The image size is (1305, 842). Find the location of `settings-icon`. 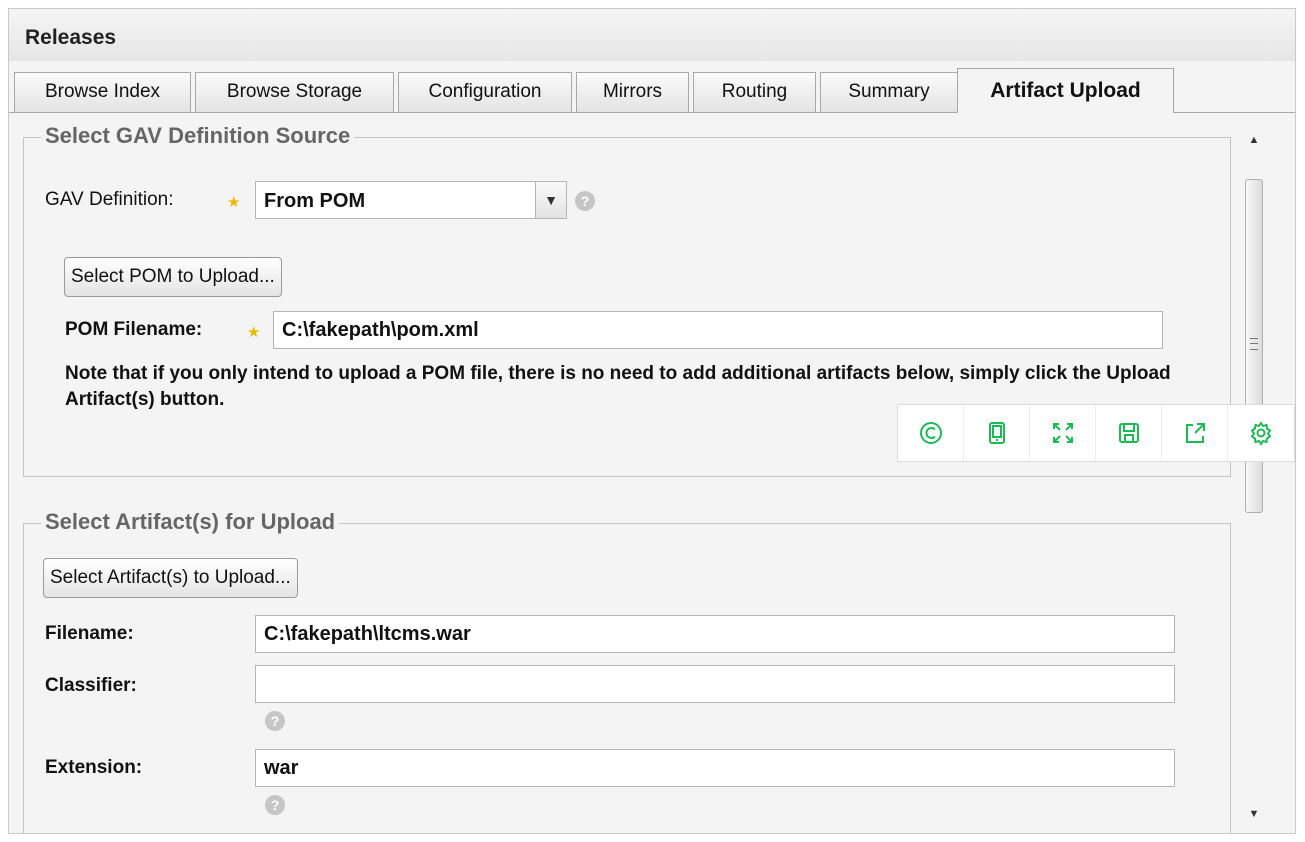

settings-icon is located at coordinates (1261, 433).